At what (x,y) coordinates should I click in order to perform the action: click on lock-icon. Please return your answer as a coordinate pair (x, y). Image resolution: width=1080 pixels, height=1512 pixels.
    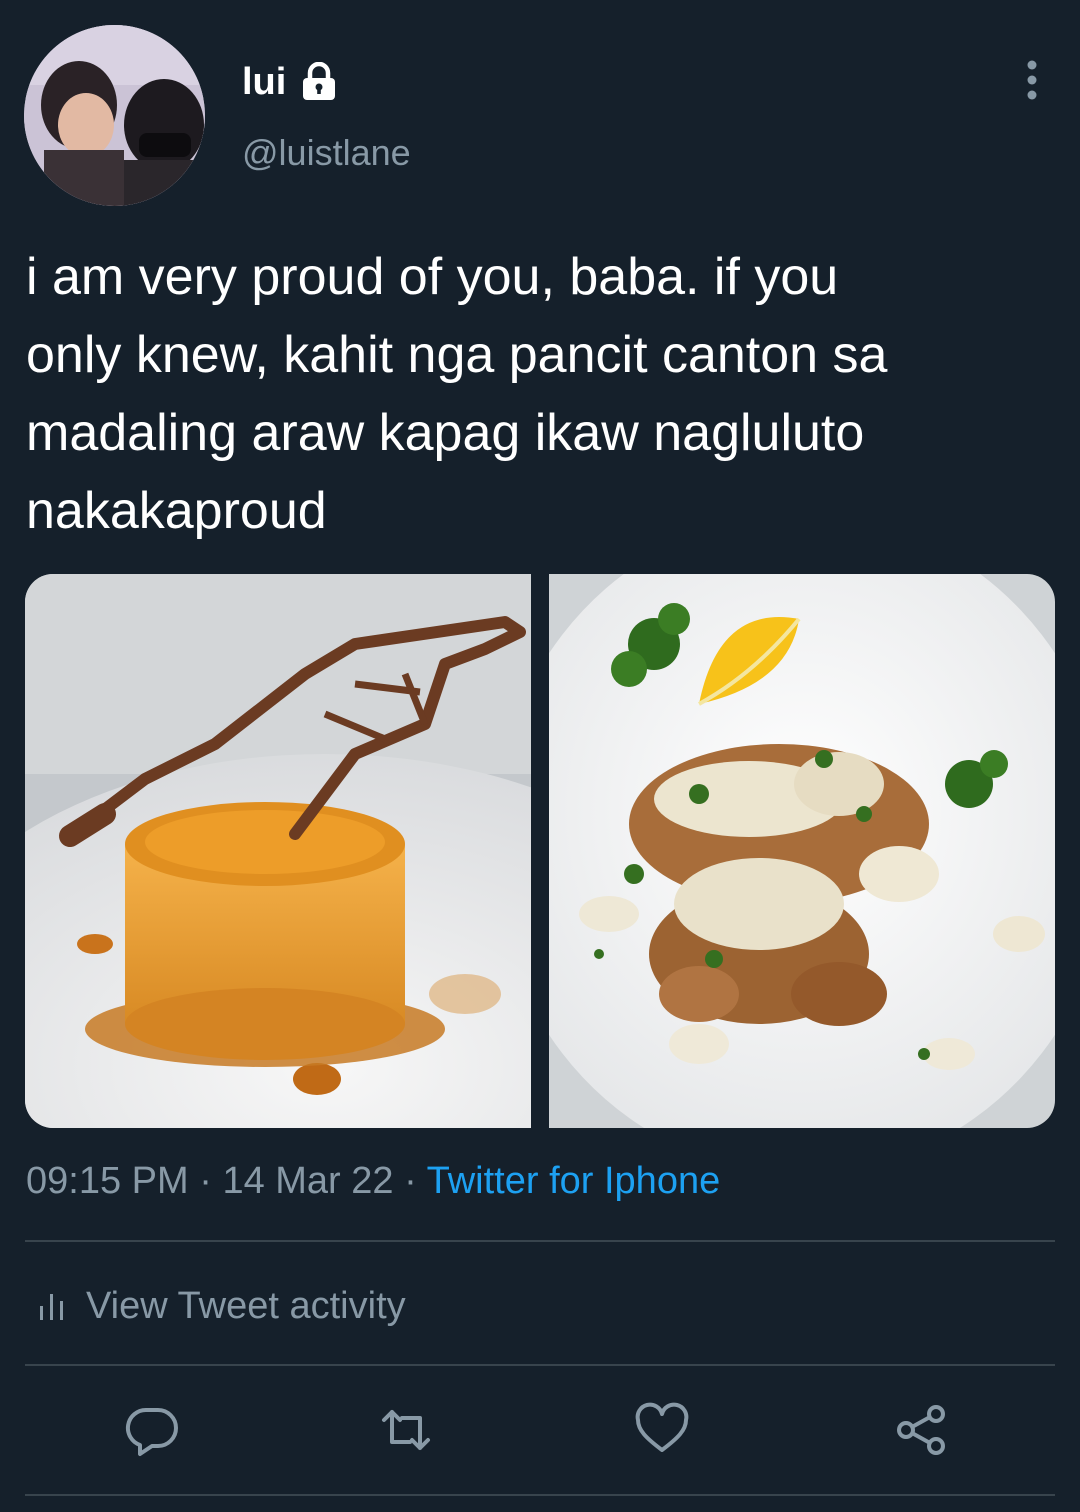
    Looking at the image, I should click on (319, 81).